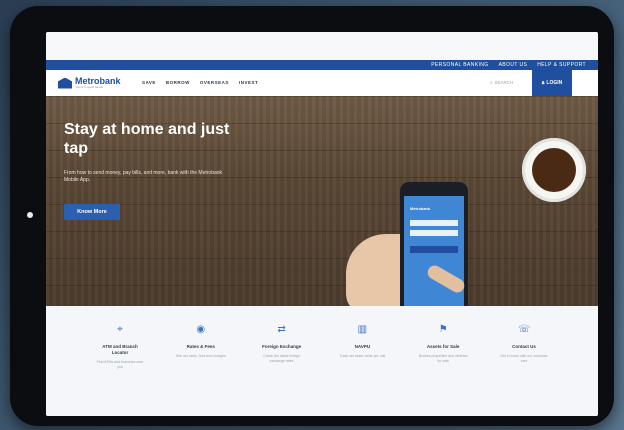 The image size is (624, 430). I want to click on logo-tagline: You're in good hands, so click(89, 87).